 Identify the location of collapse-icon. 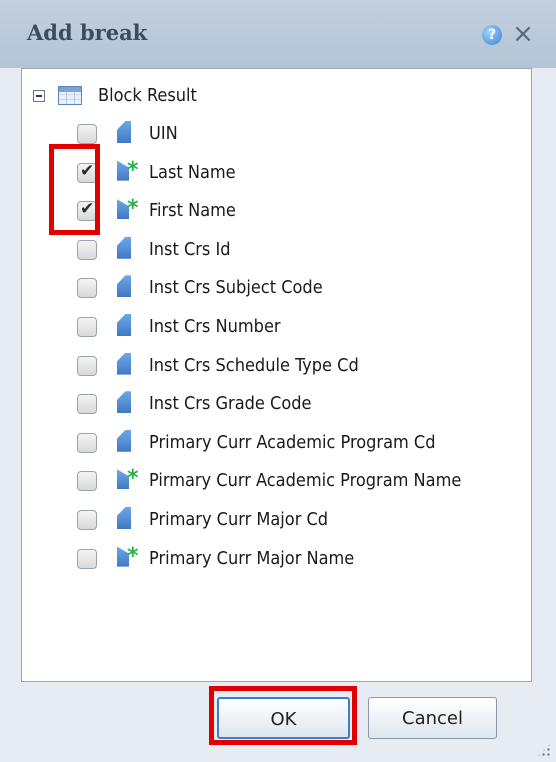
(39, 96).